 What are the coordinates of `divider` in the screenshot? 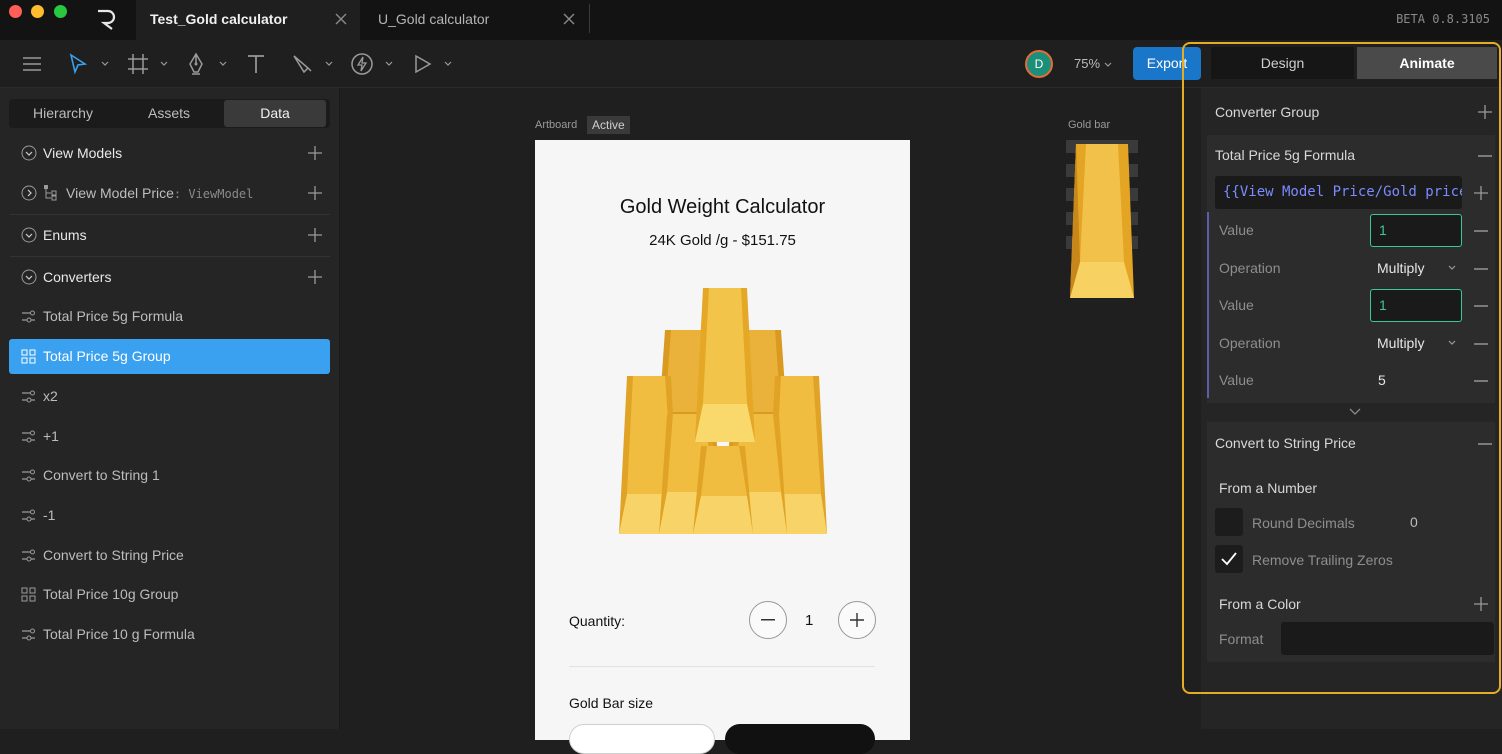 It's located at (722, 666).